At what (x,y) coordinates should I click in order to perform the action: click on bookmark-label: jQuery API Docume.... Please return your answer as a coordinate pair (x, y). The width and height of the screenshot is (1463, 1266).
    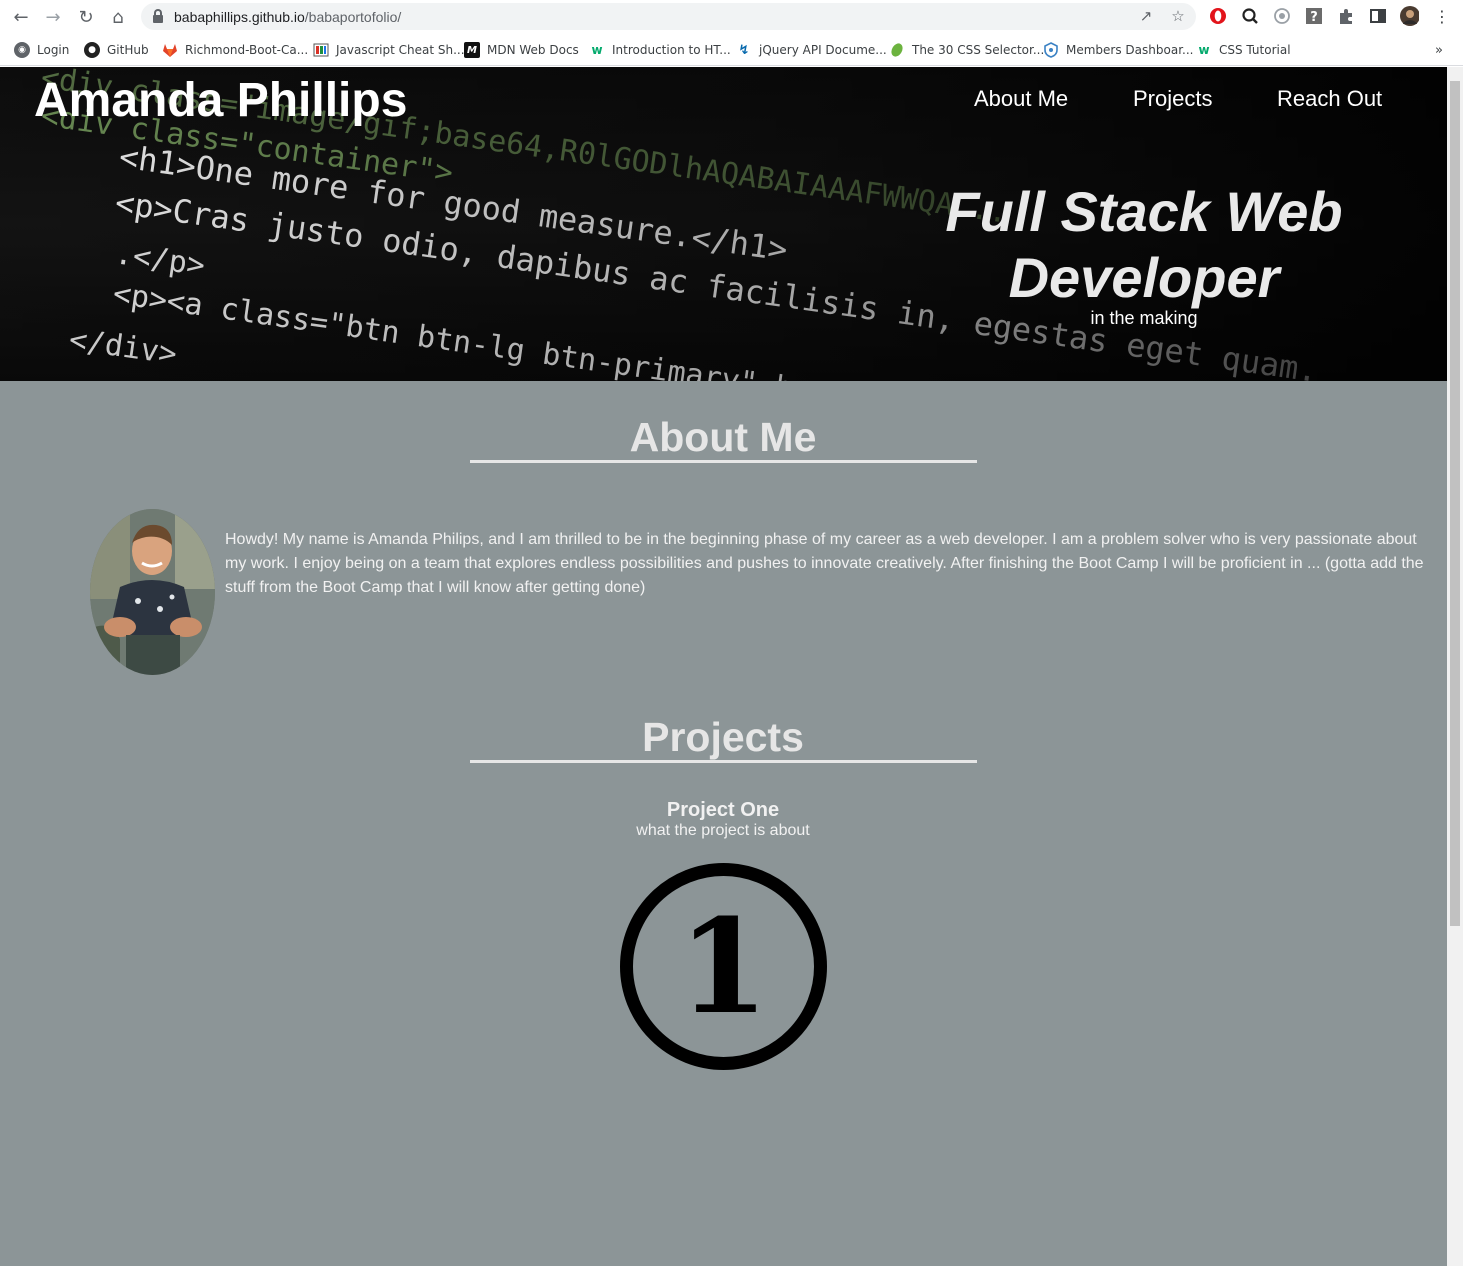
    Looking at the image, I should click on (823, 50).